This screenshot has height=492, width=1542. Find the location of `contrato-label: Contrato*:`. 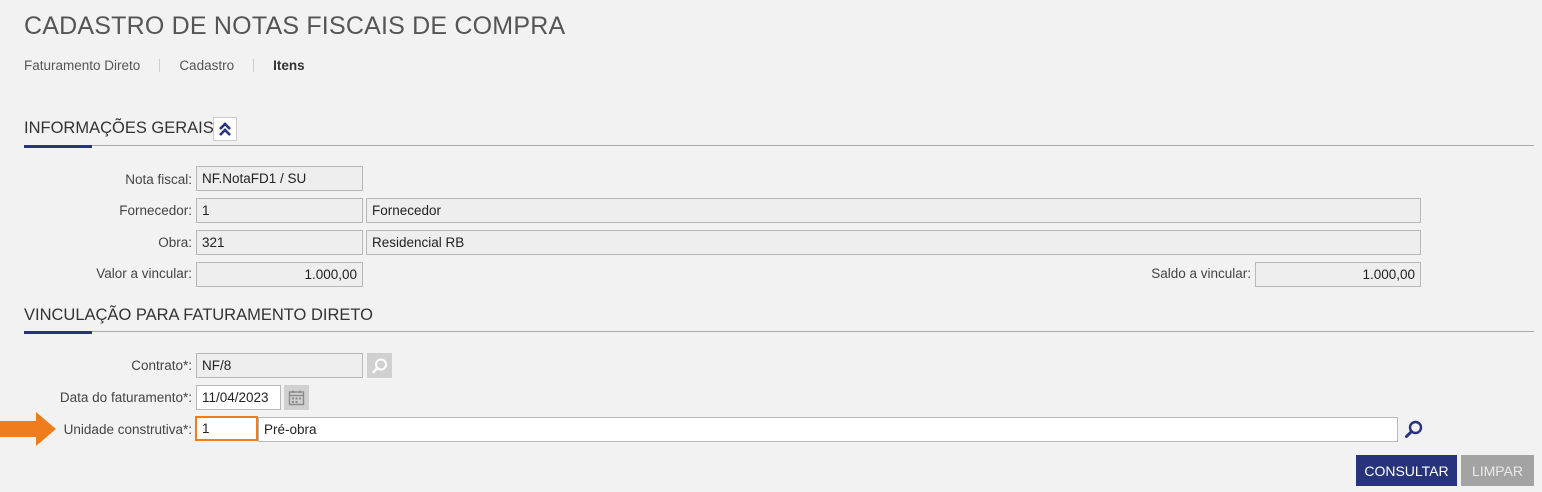

contrato-label: Contrato*: is located at coordinates (161, 365).